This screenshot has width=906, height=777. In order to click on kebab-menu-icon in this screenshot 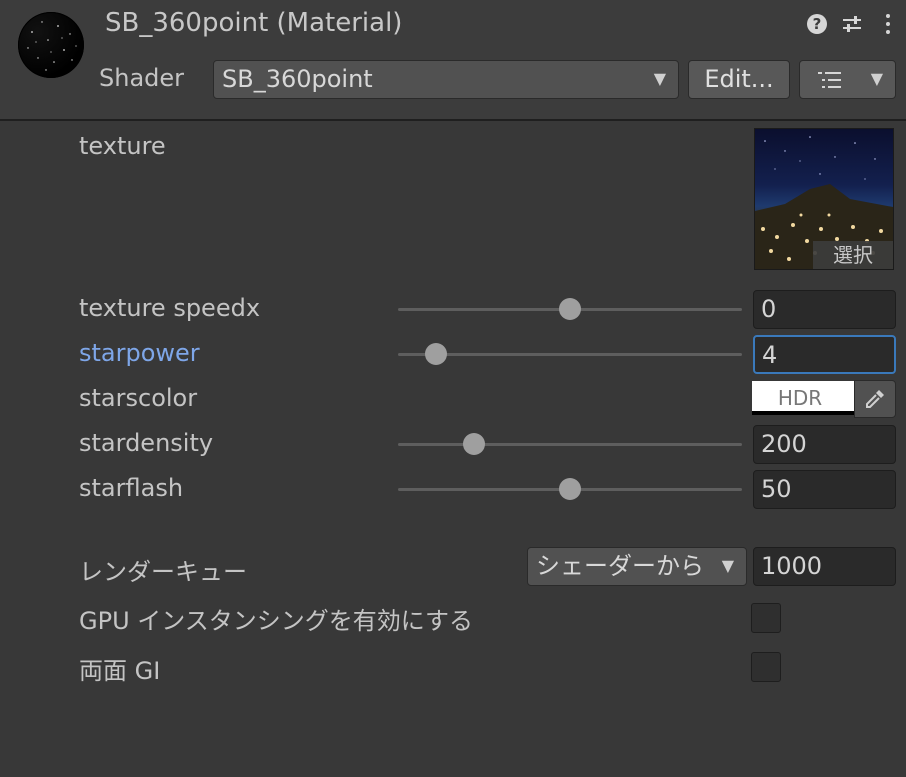, I will do `click(888, 24)`.